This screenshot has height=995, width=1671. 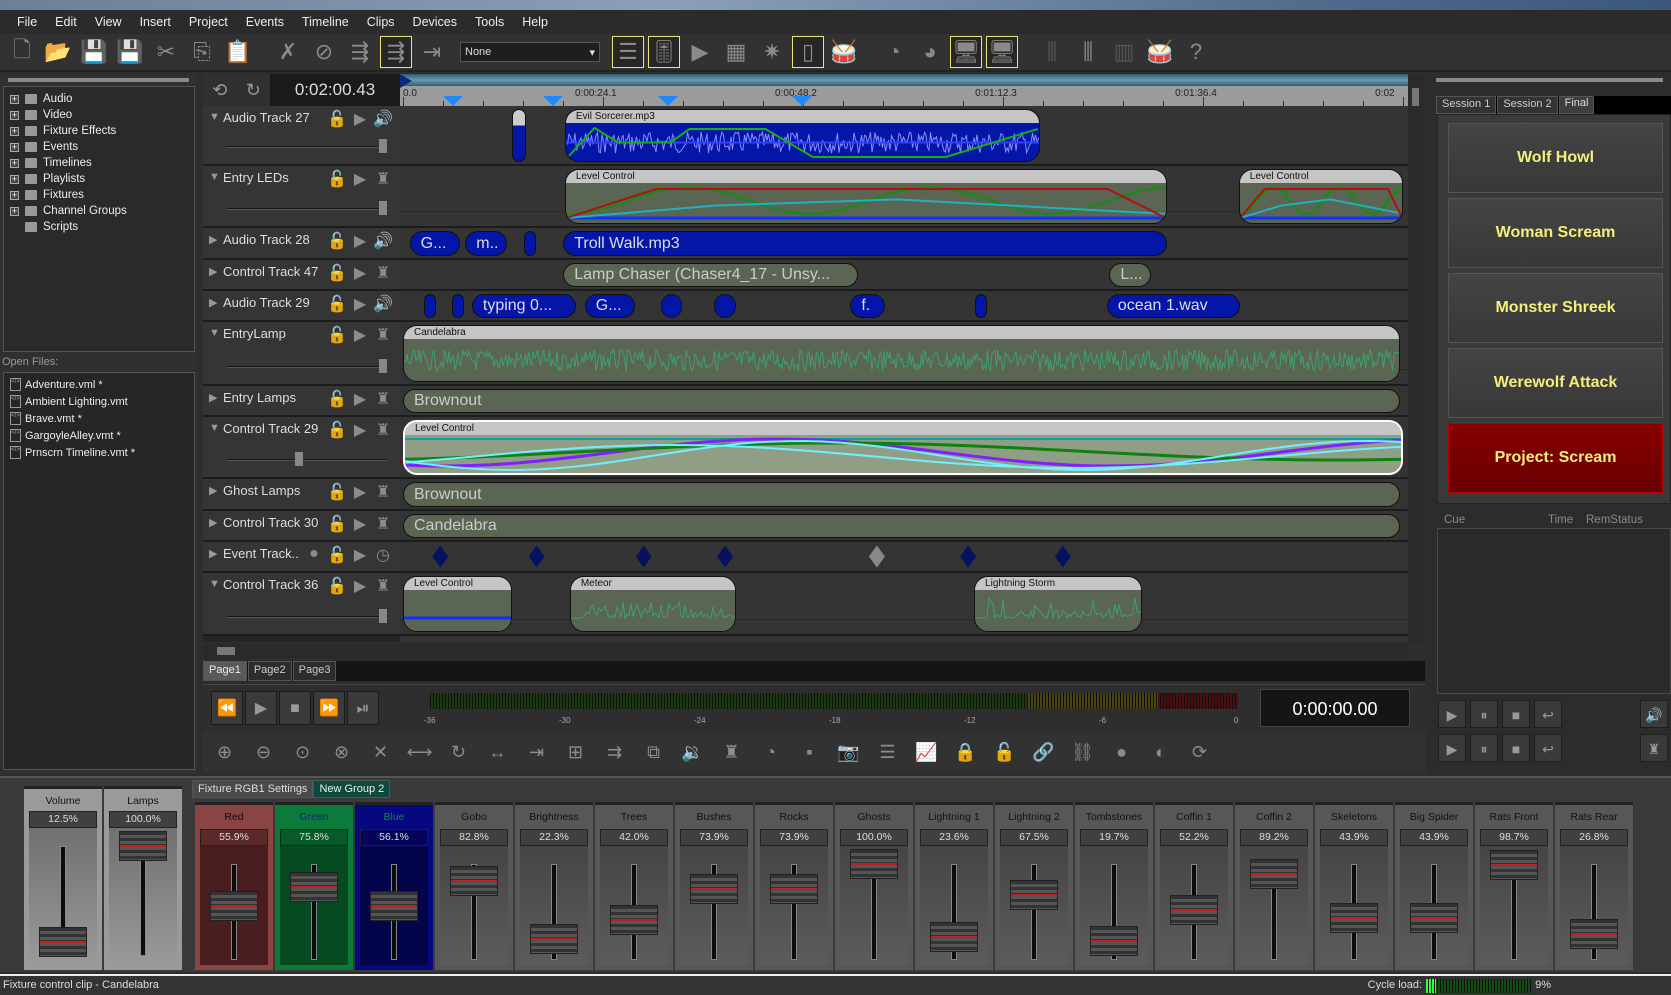 I want to click on menu-help: Help, so click(x=535, y=22).